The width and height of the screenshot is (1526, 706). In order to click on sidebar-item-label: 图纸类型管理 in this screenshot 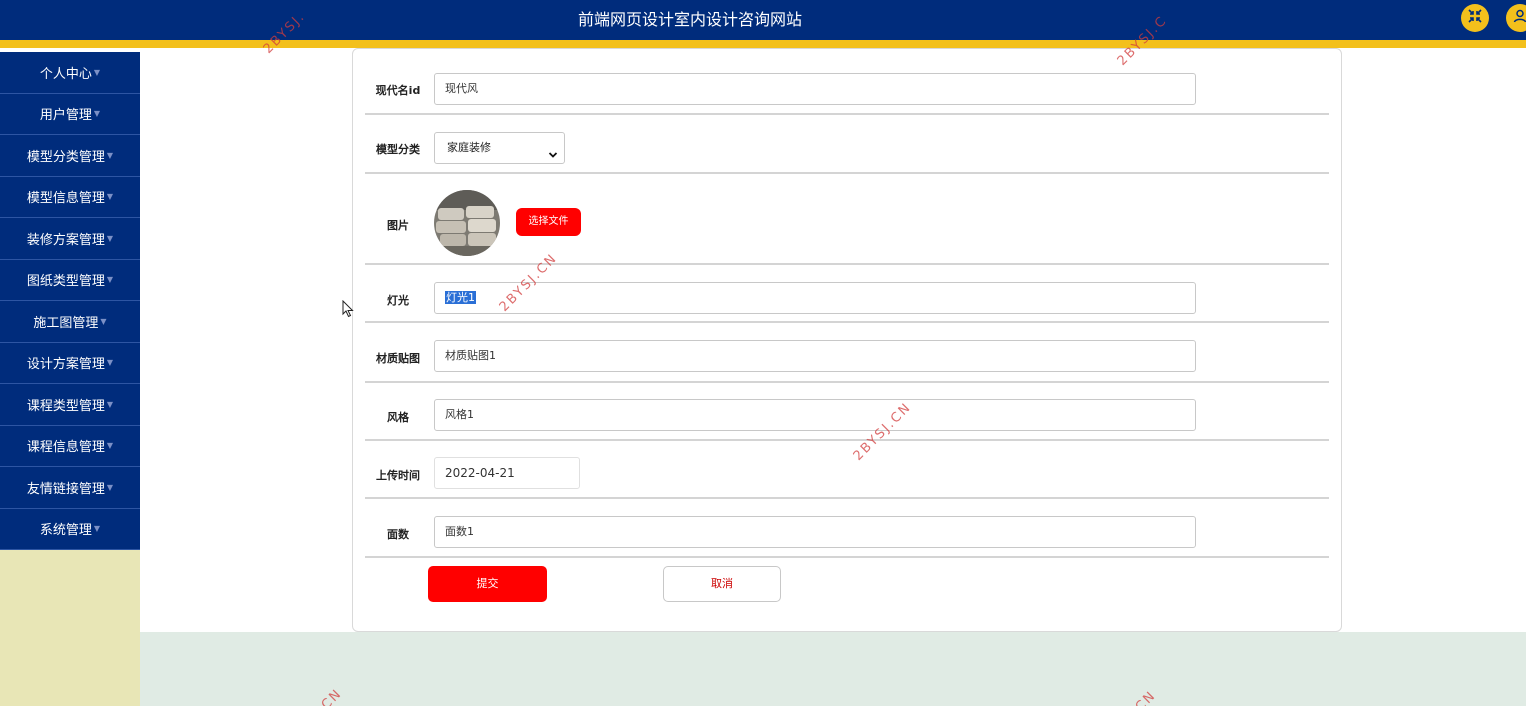, I will do `click(65, 282)`.